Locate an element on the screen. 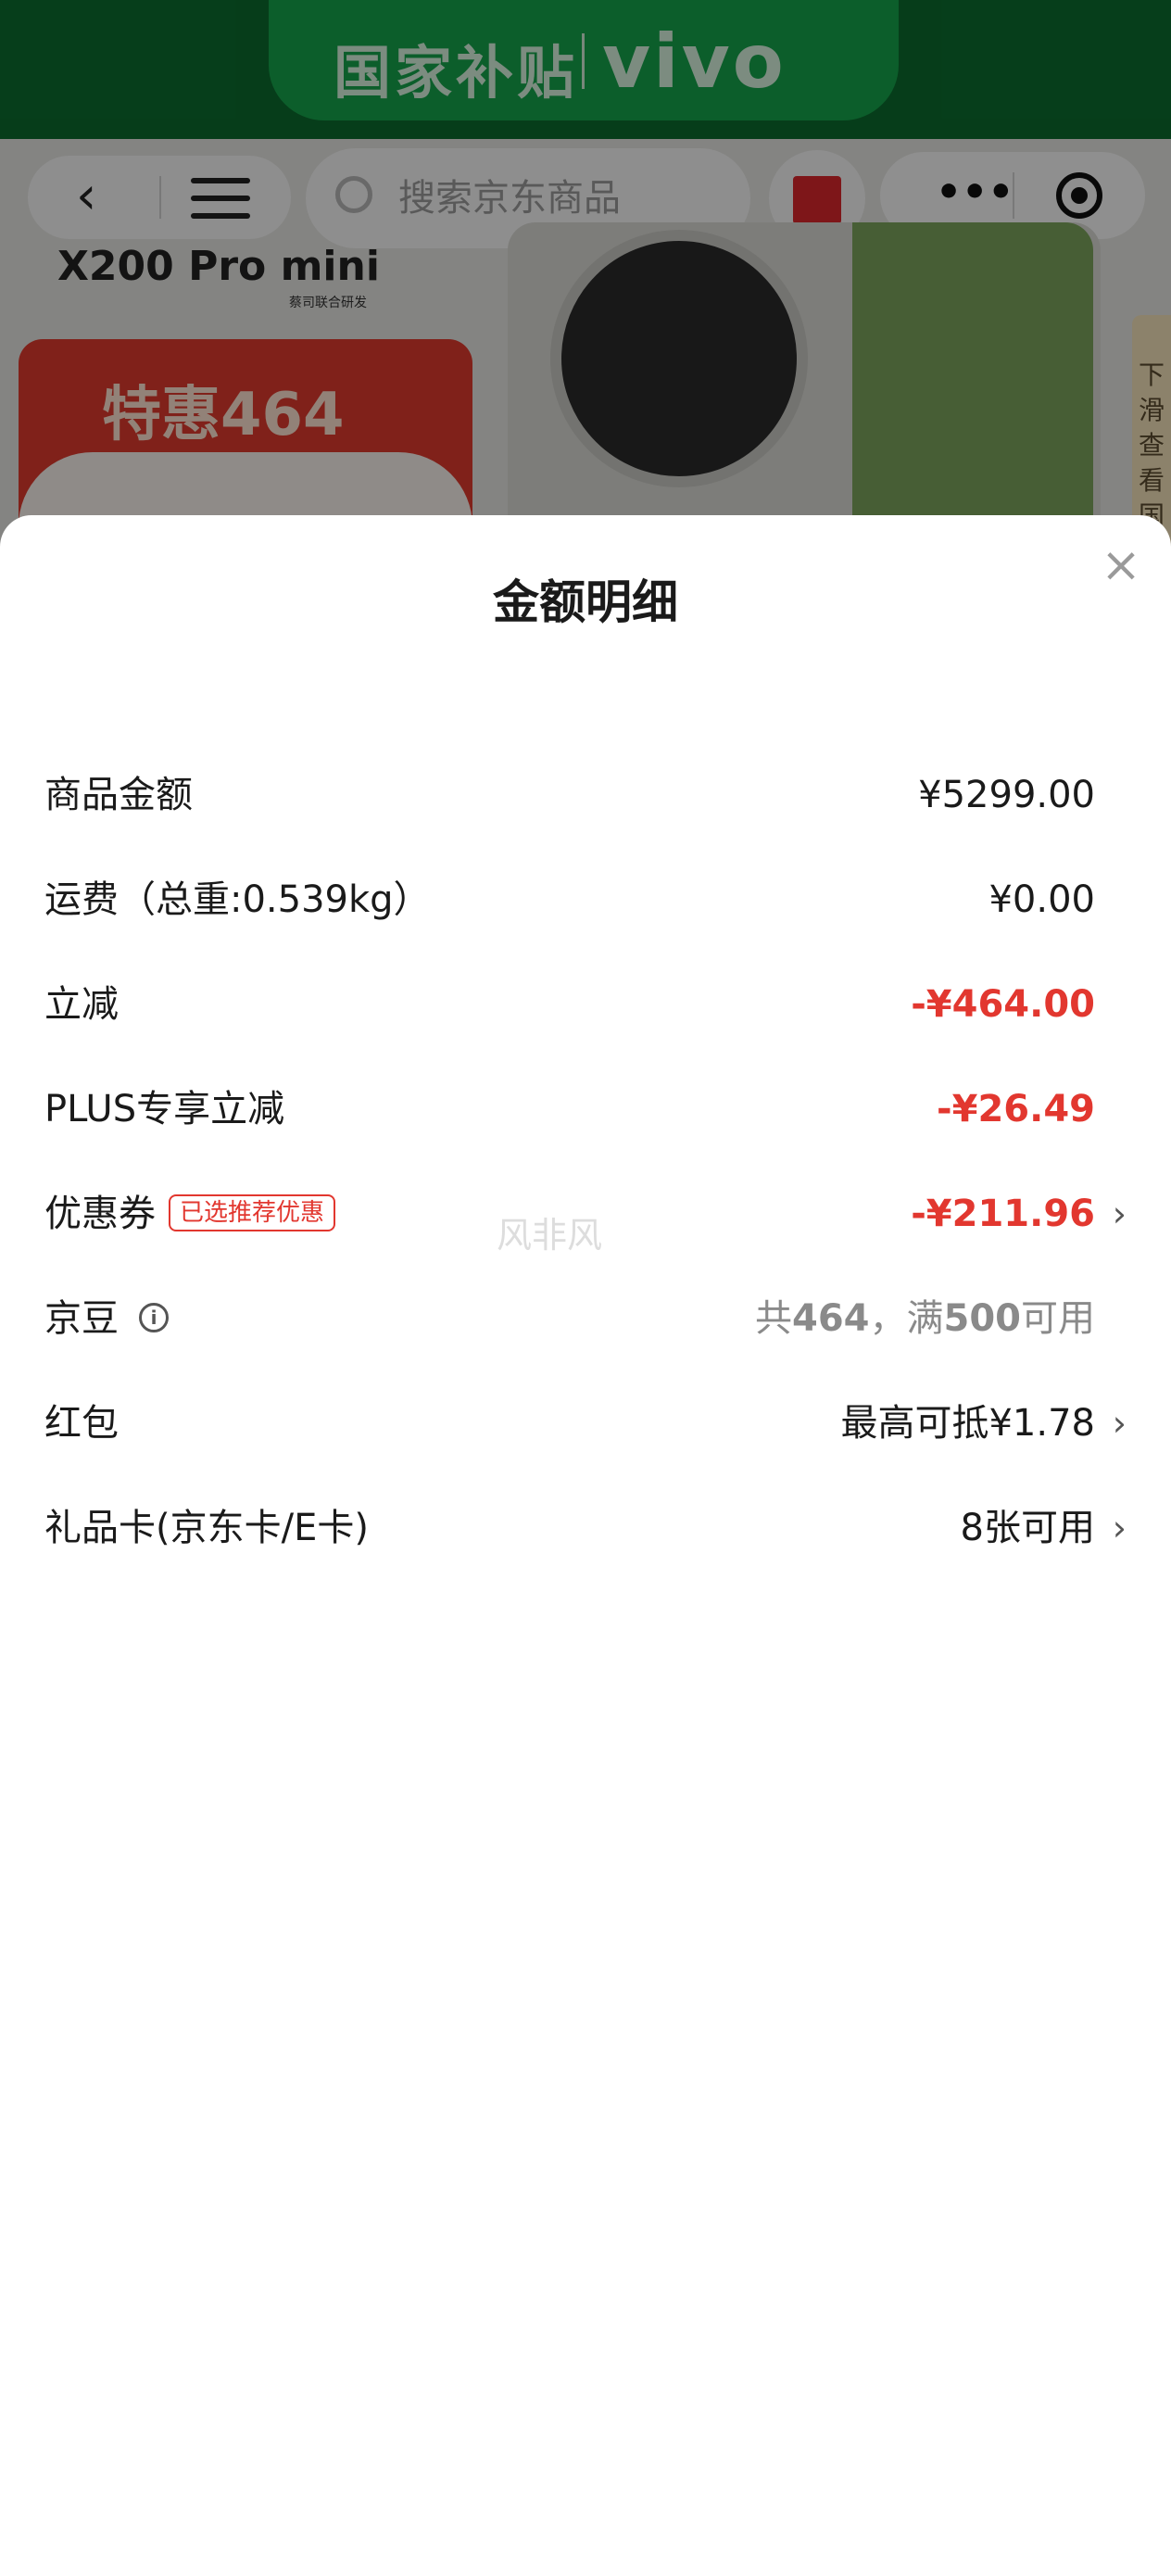  row-label: 礼品卡(京东卡/E卡) is located at coordinates (207, 1528).